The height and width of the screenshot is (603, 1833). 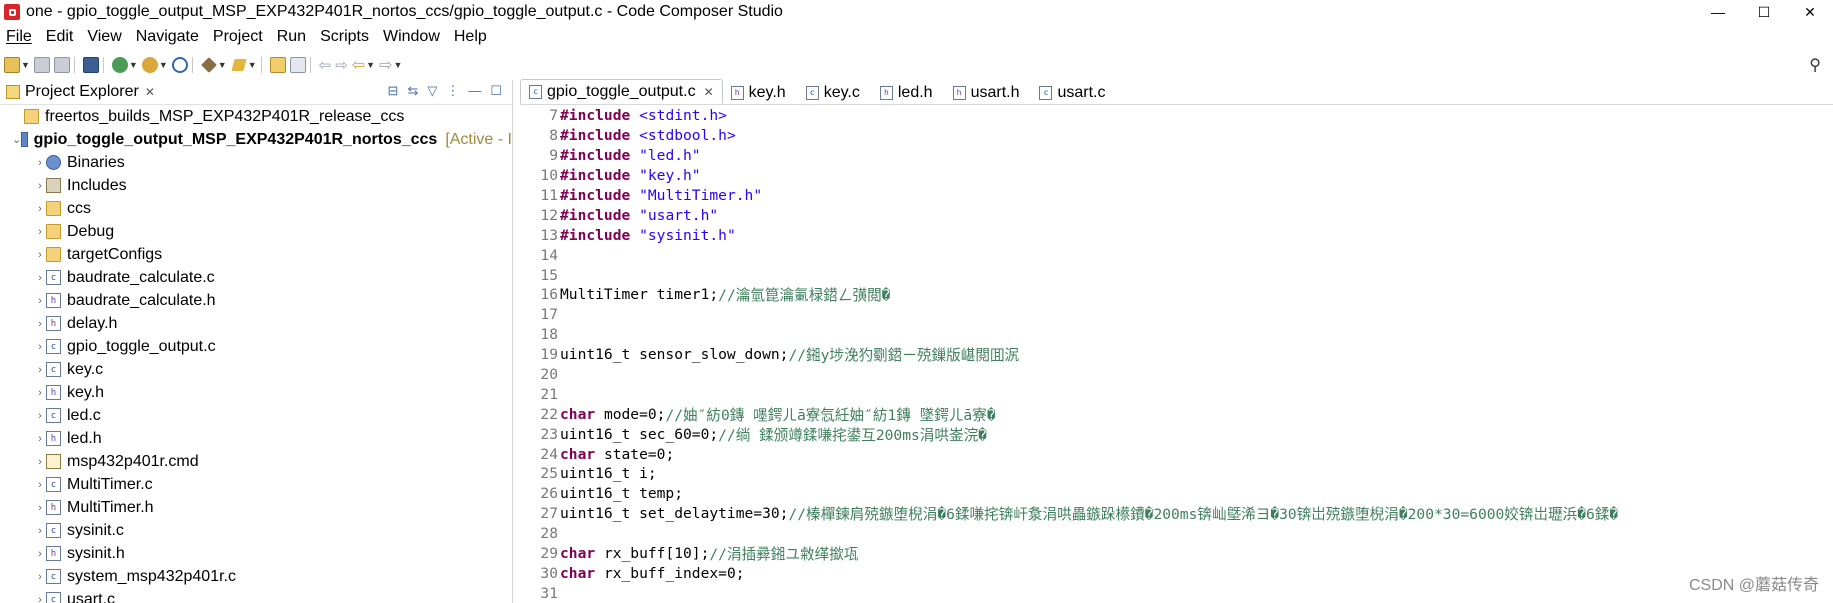 I want to click on code-line: 24 char state=0;, so click(x=1069, y=454).